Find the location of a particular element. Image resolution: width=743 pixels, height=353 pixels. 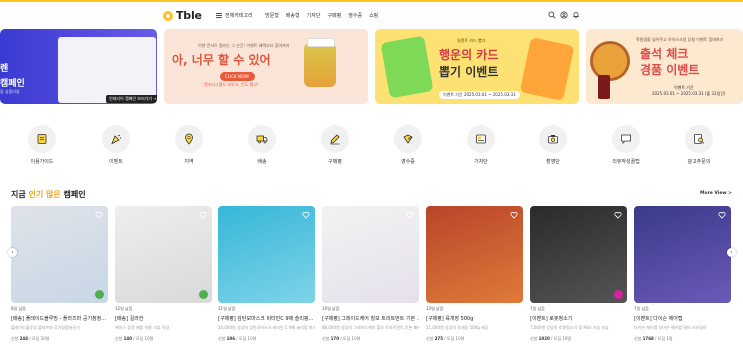

logo: Tble is located at coordinates (182, 15).